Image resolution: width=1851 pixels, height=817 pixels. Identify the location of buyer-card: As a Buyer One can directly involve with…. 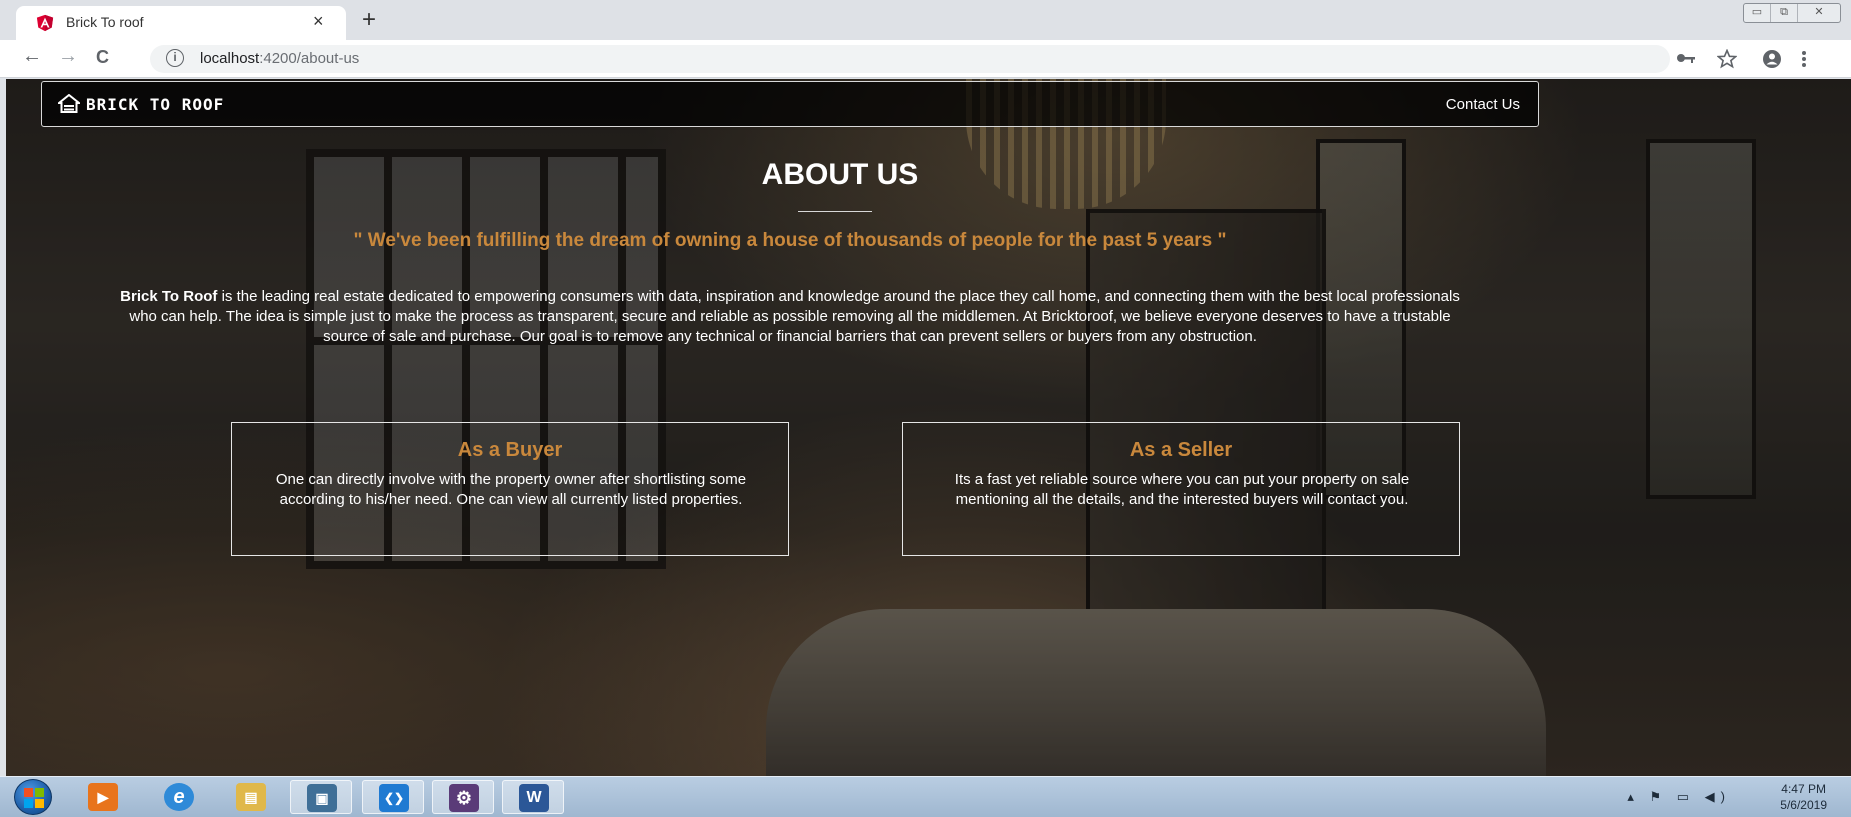
(510, 489).